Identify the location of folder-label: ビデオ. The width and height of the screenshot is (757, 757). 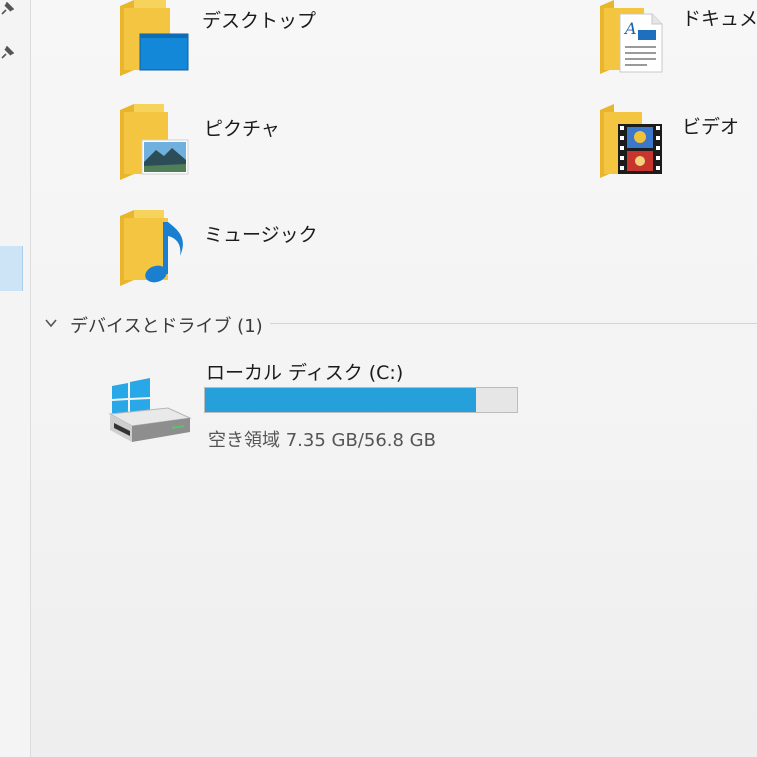
(711, 127).